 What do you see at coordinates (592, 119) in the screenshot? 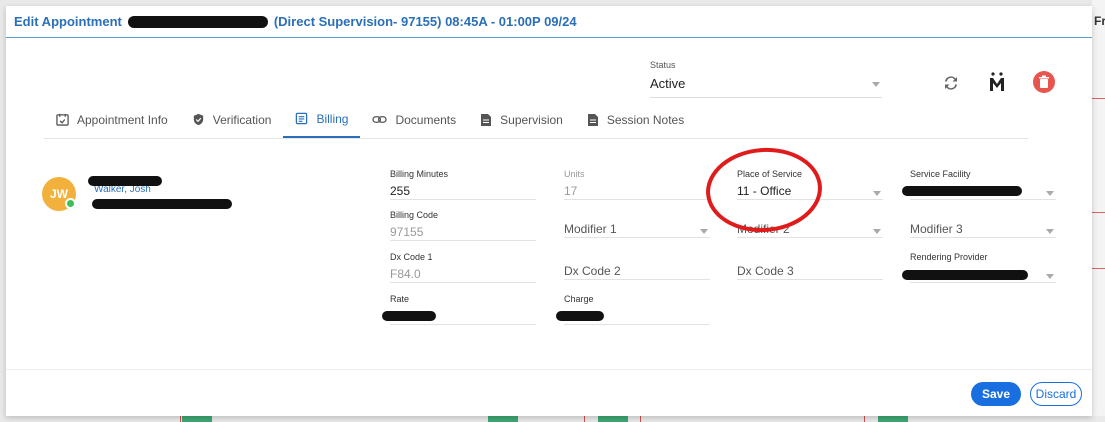
I see `notes-icon` at bounding box center [592, 119].